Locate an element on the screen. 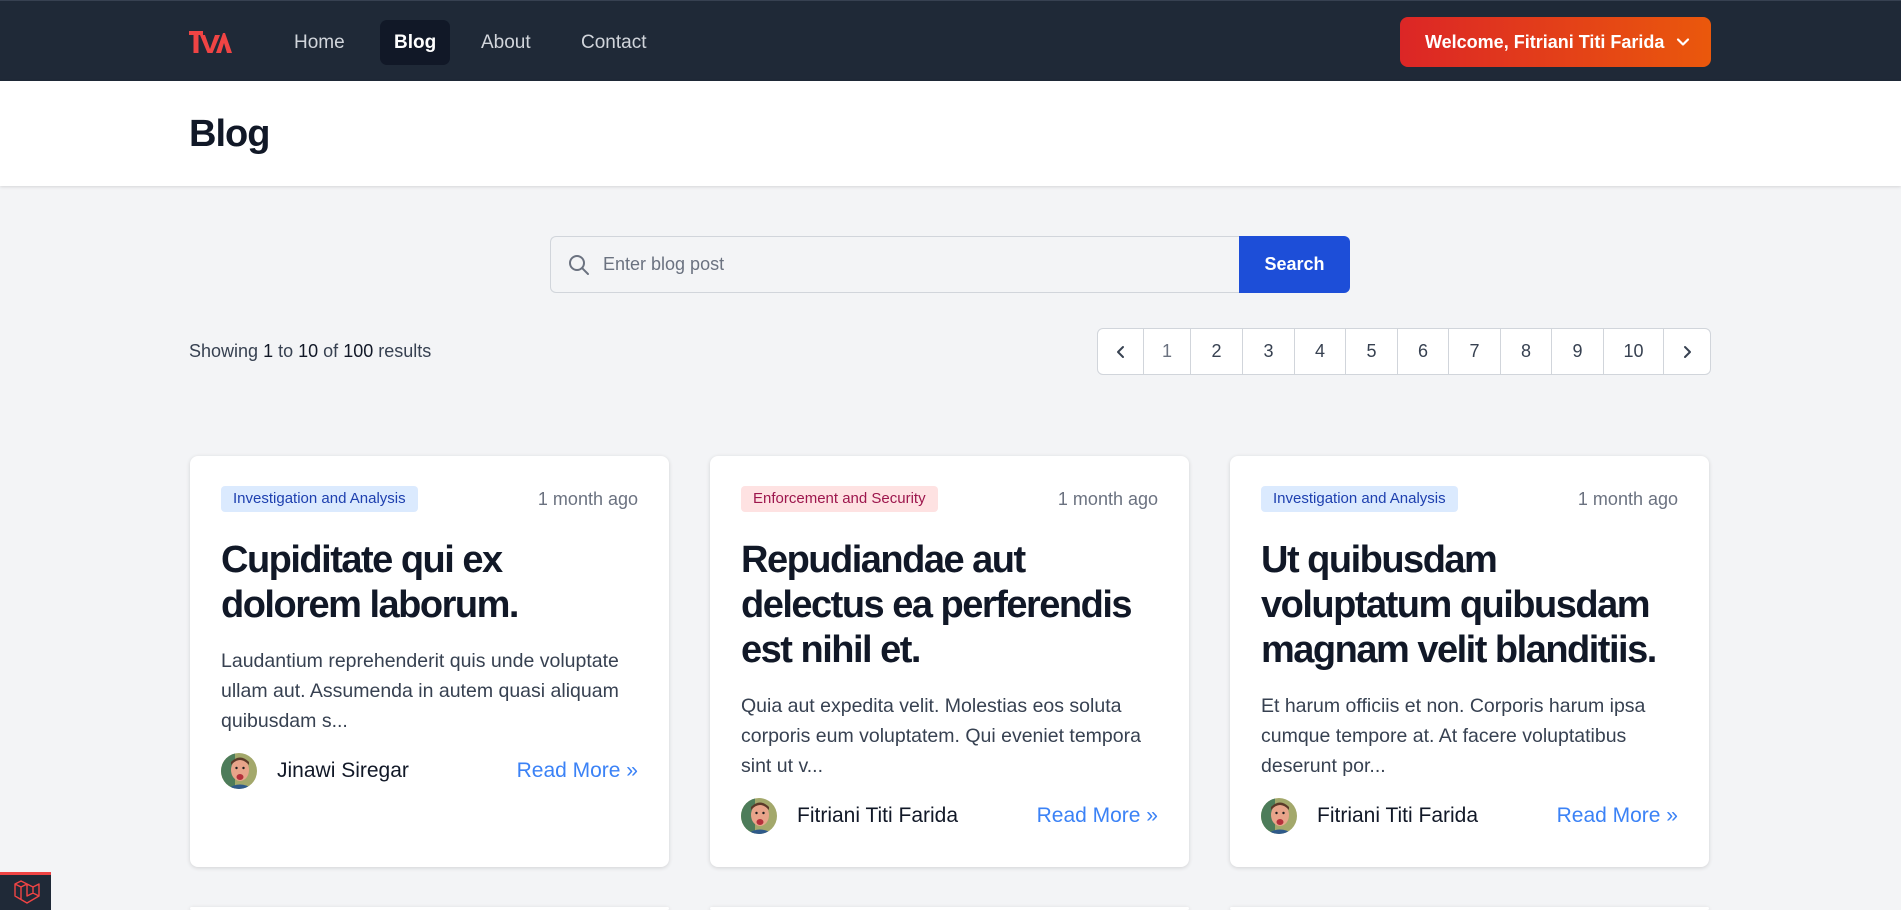  pagination-page-9: 9 is located at coordinates (1578, 351).